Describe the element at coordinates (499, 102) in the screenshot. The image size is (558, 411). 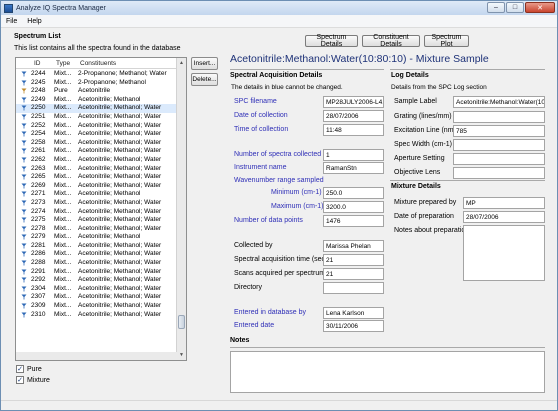
I see `sample-label-field: Acetonitrile:Methanol:Water(10` at that location.